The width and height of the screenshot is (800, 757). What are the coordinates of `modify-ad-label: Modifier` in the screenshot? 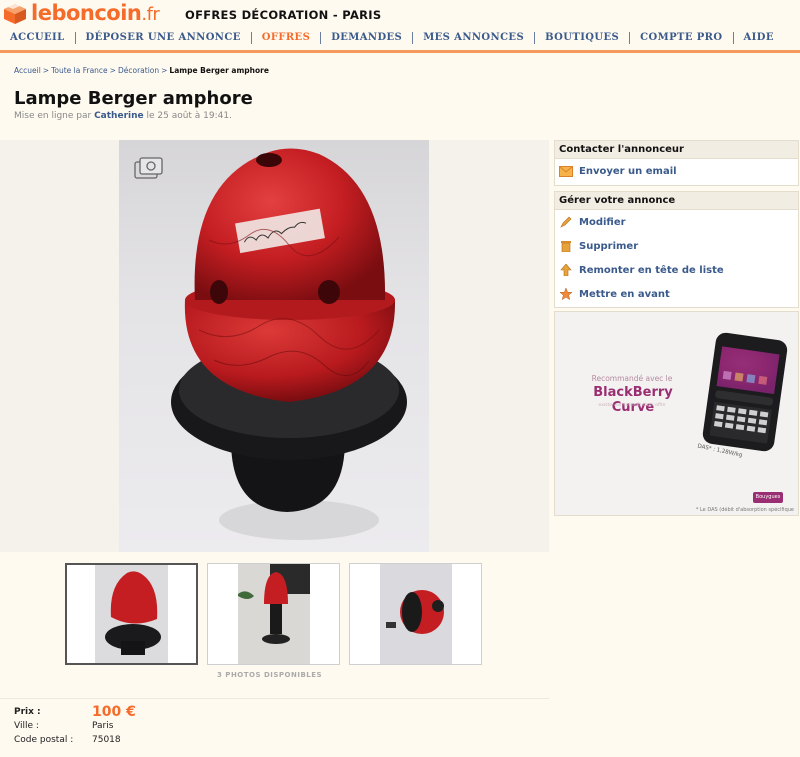 It's located at (602, 222).